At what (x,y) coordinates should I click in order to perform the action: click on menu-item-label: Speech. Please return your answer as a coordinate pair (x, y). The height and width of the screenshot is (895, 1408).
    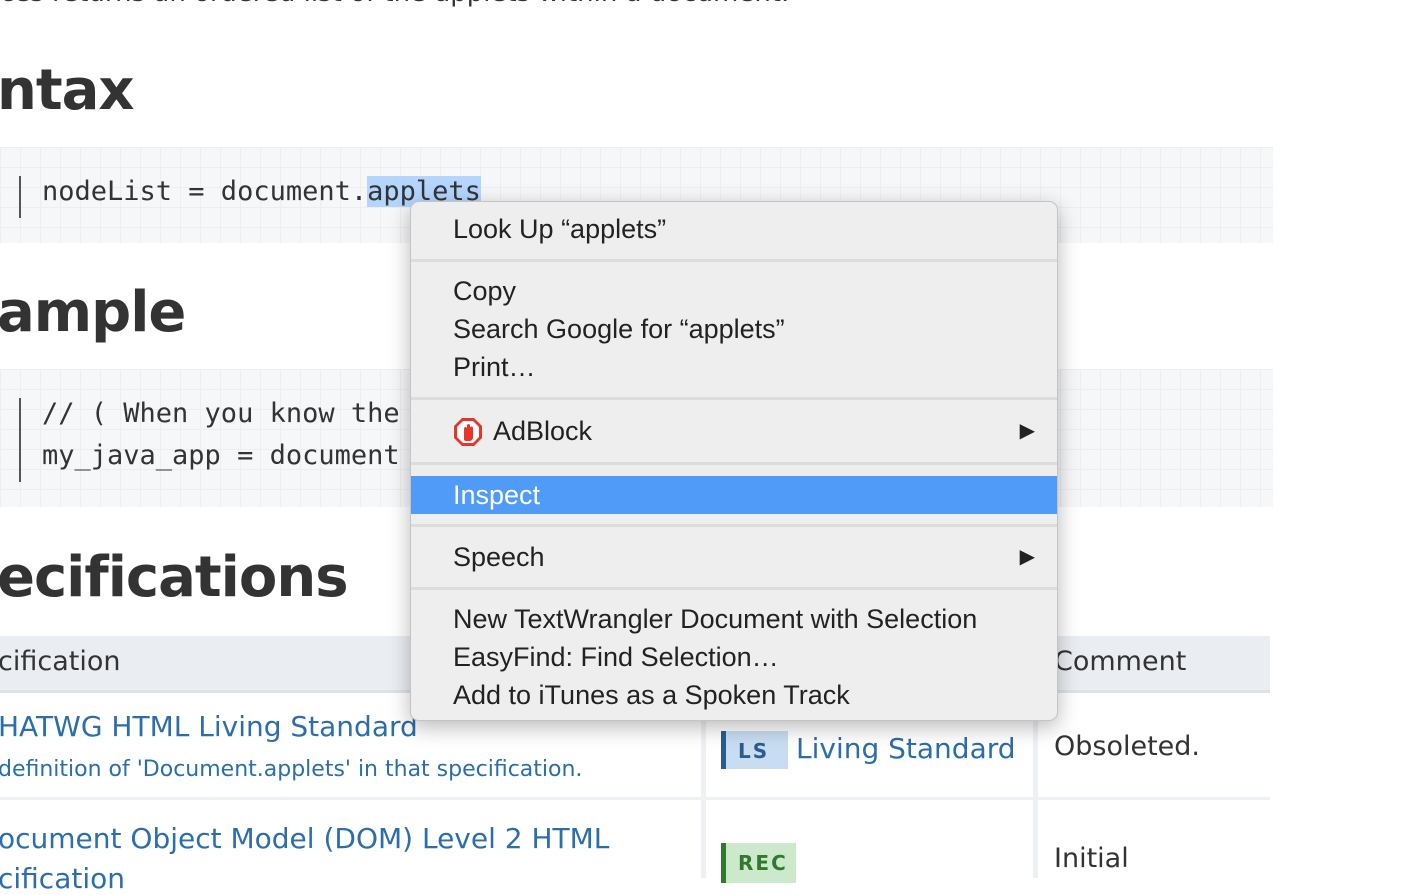
    Looking at the image, I should click on (499, 557).